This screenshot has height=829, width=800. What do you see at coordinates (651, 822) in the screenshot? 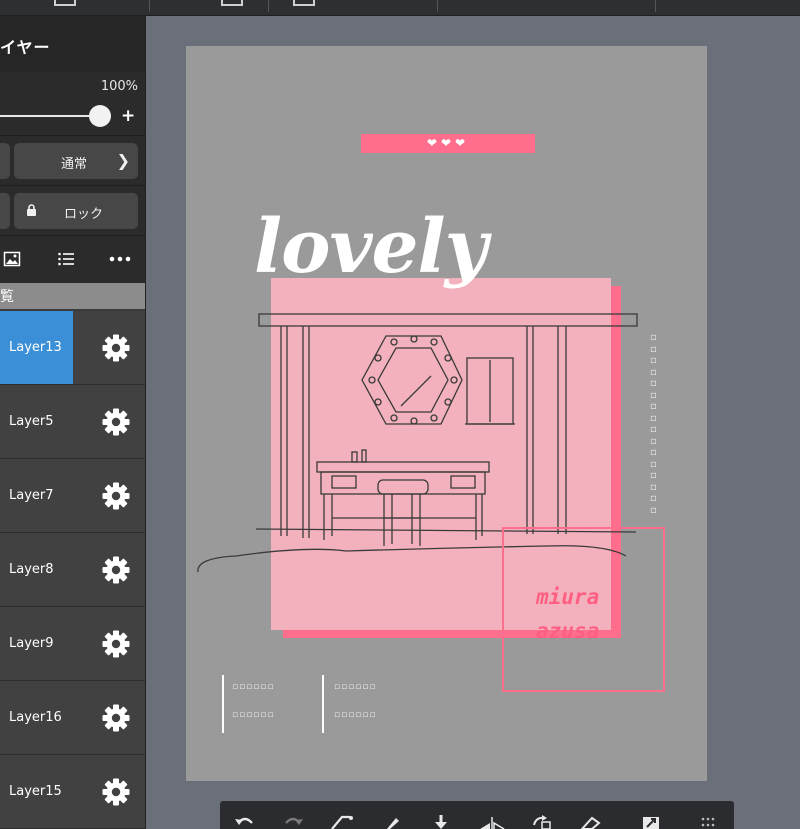
I see `expand-icon` at bounding box center [651, 822].